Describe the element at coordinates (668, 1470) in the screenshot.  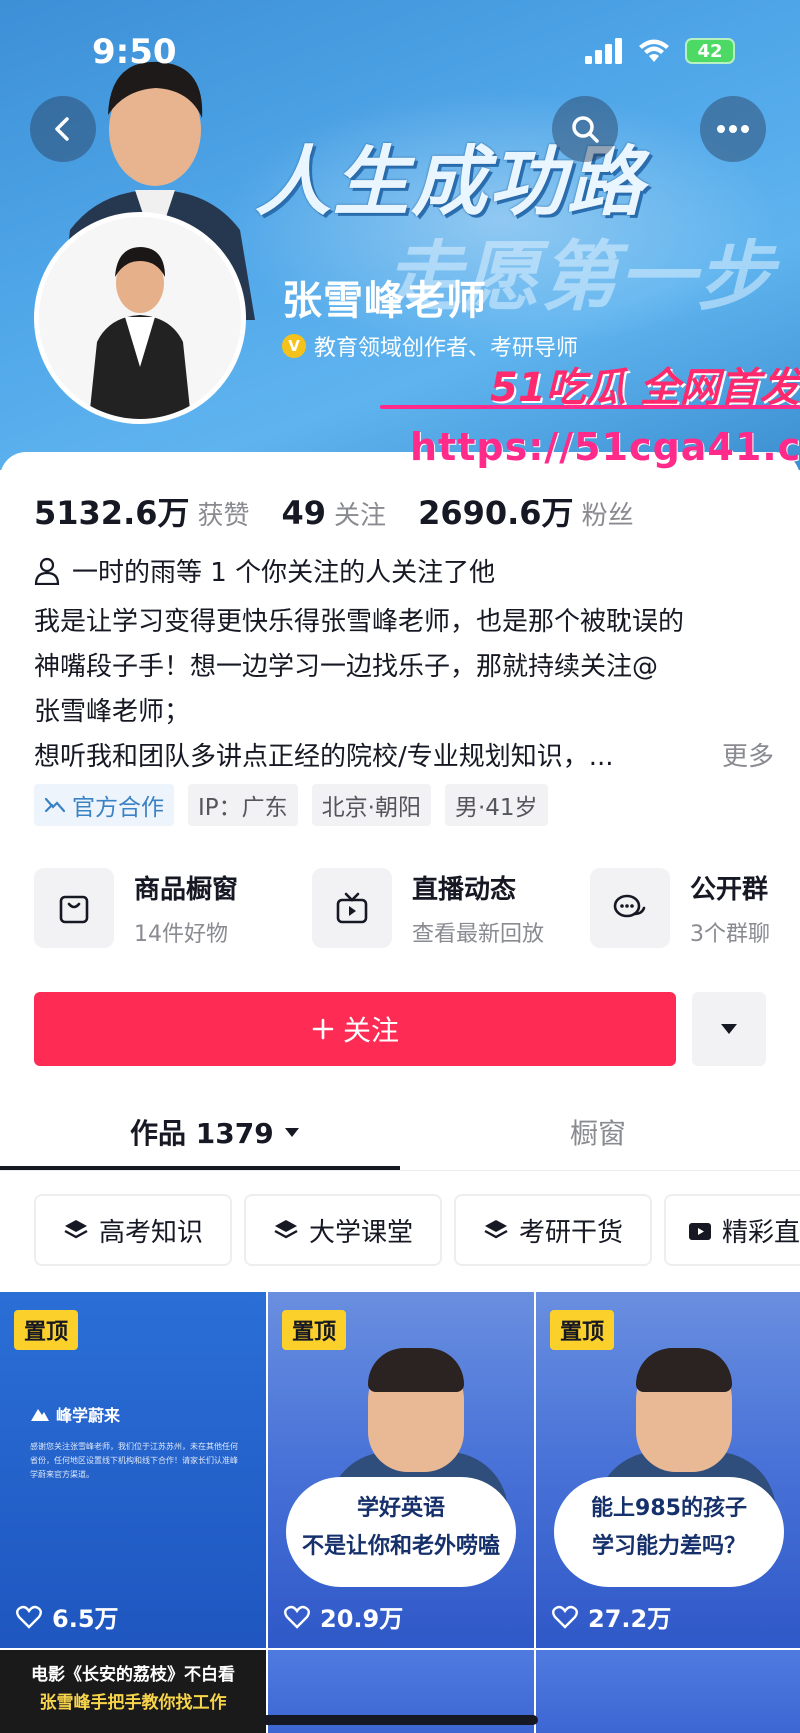
I see `video-tile: 能上985的孩子 学习能力差吗？ 置顶 27.2万` at that location.